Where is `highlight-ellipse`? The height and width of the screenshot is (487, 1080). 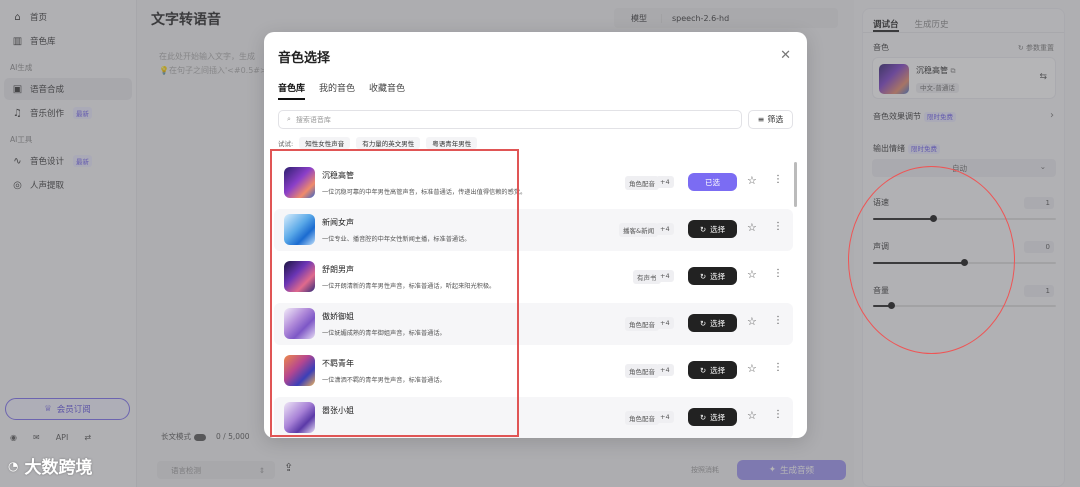 highlight-ellipse is located at coordinates (931, 260).